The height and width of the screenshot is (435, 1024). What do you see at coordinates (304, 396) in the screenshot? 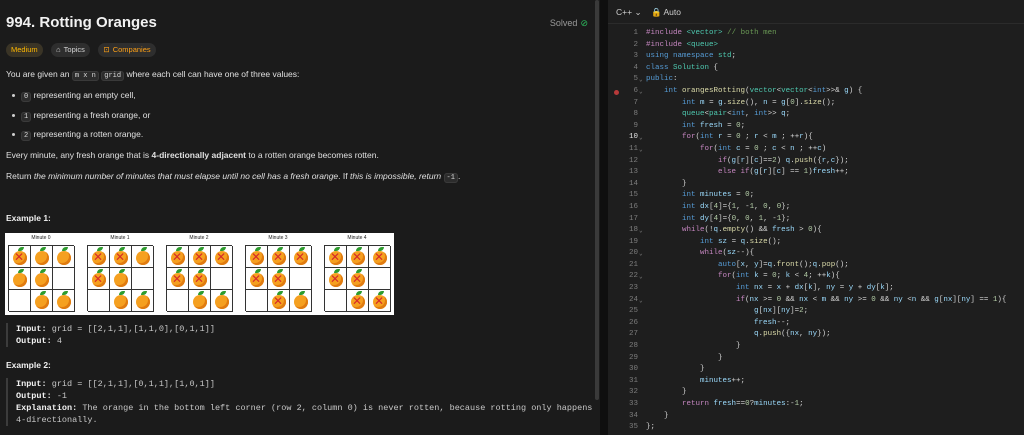
I see `example-2-output: Output: -1` at bounding box center [304, 396].